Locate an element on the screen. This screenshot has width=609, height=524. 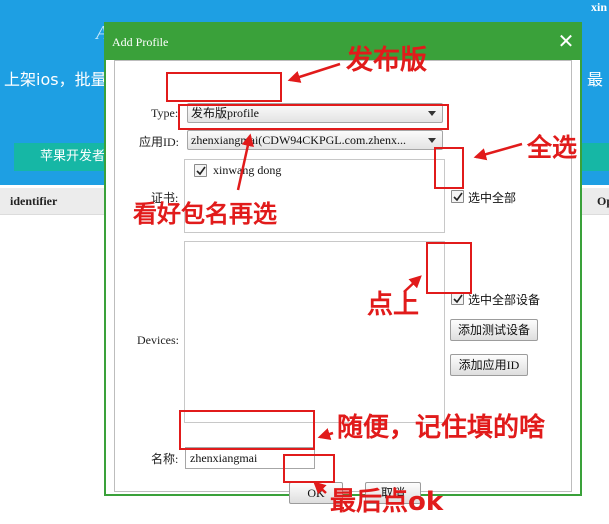
arrow-to-app-id is located at coordinates (245, 162).